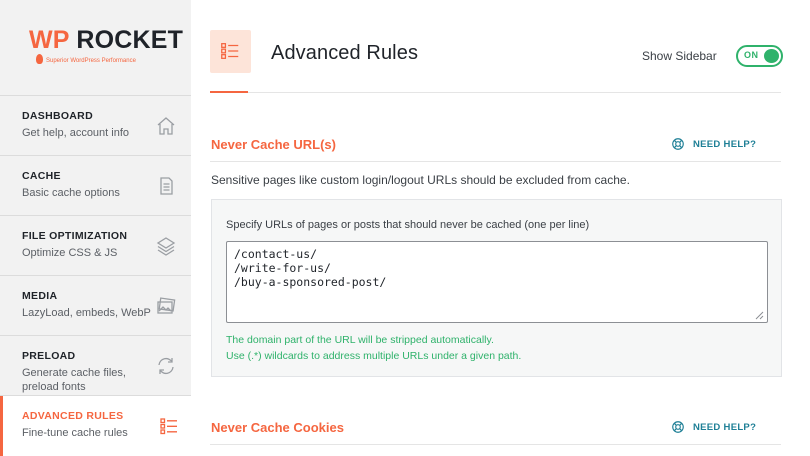 The image size is (810, 456). Describe the element at coordinates (74, 380) in the screenshot. I see `sidebar-item-subtitle: Generate cache files, preload fonts` at that location.